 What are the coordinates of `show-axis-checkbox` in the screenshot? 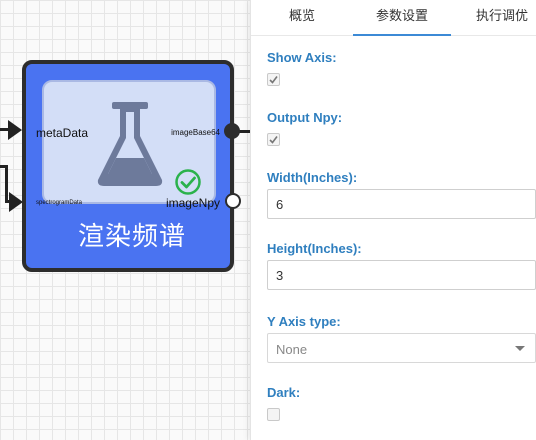 It's located at (273, 79).